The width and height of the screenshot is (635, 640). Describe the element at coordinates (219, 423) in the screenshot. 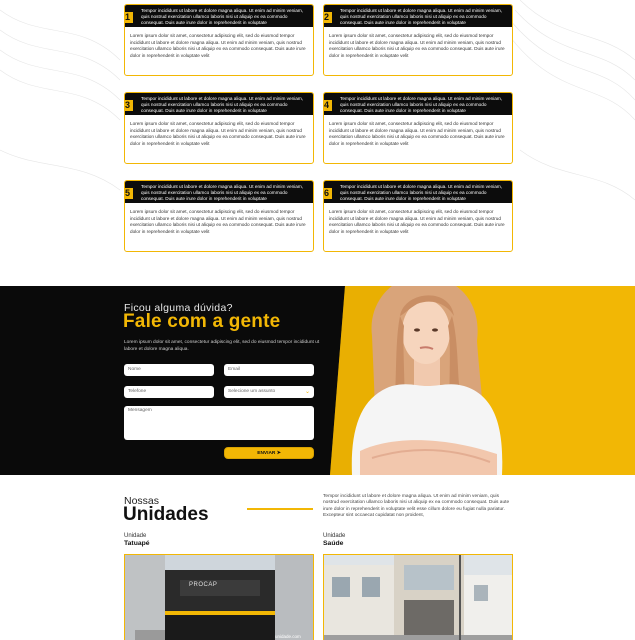

I see `message-field: Mensagem` at that location.